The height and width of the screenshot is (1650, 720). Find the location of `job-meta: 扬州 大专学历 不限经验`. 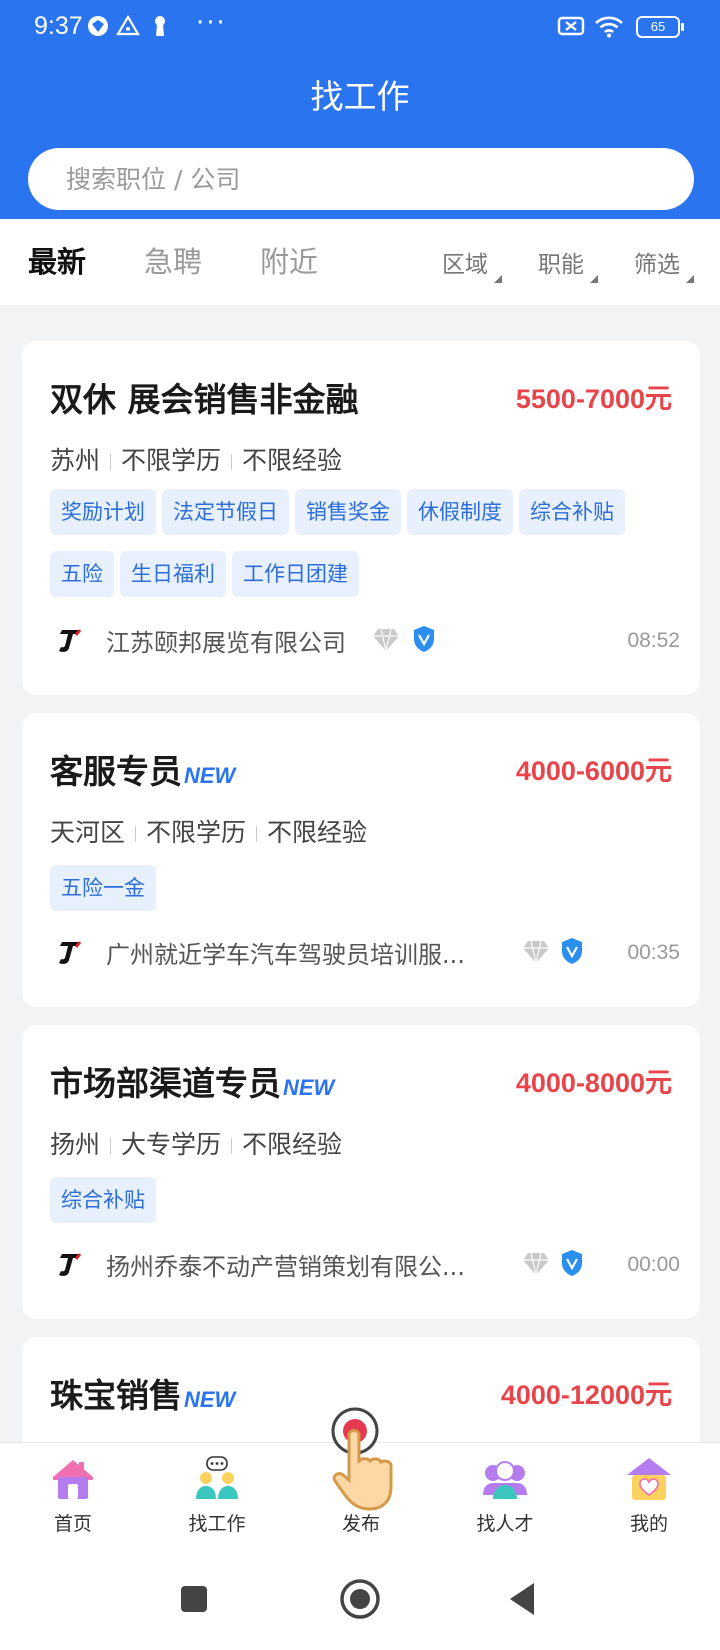

job-meta: 扬州 大专学历 不限经验 is located at coordinates (196, 1143).